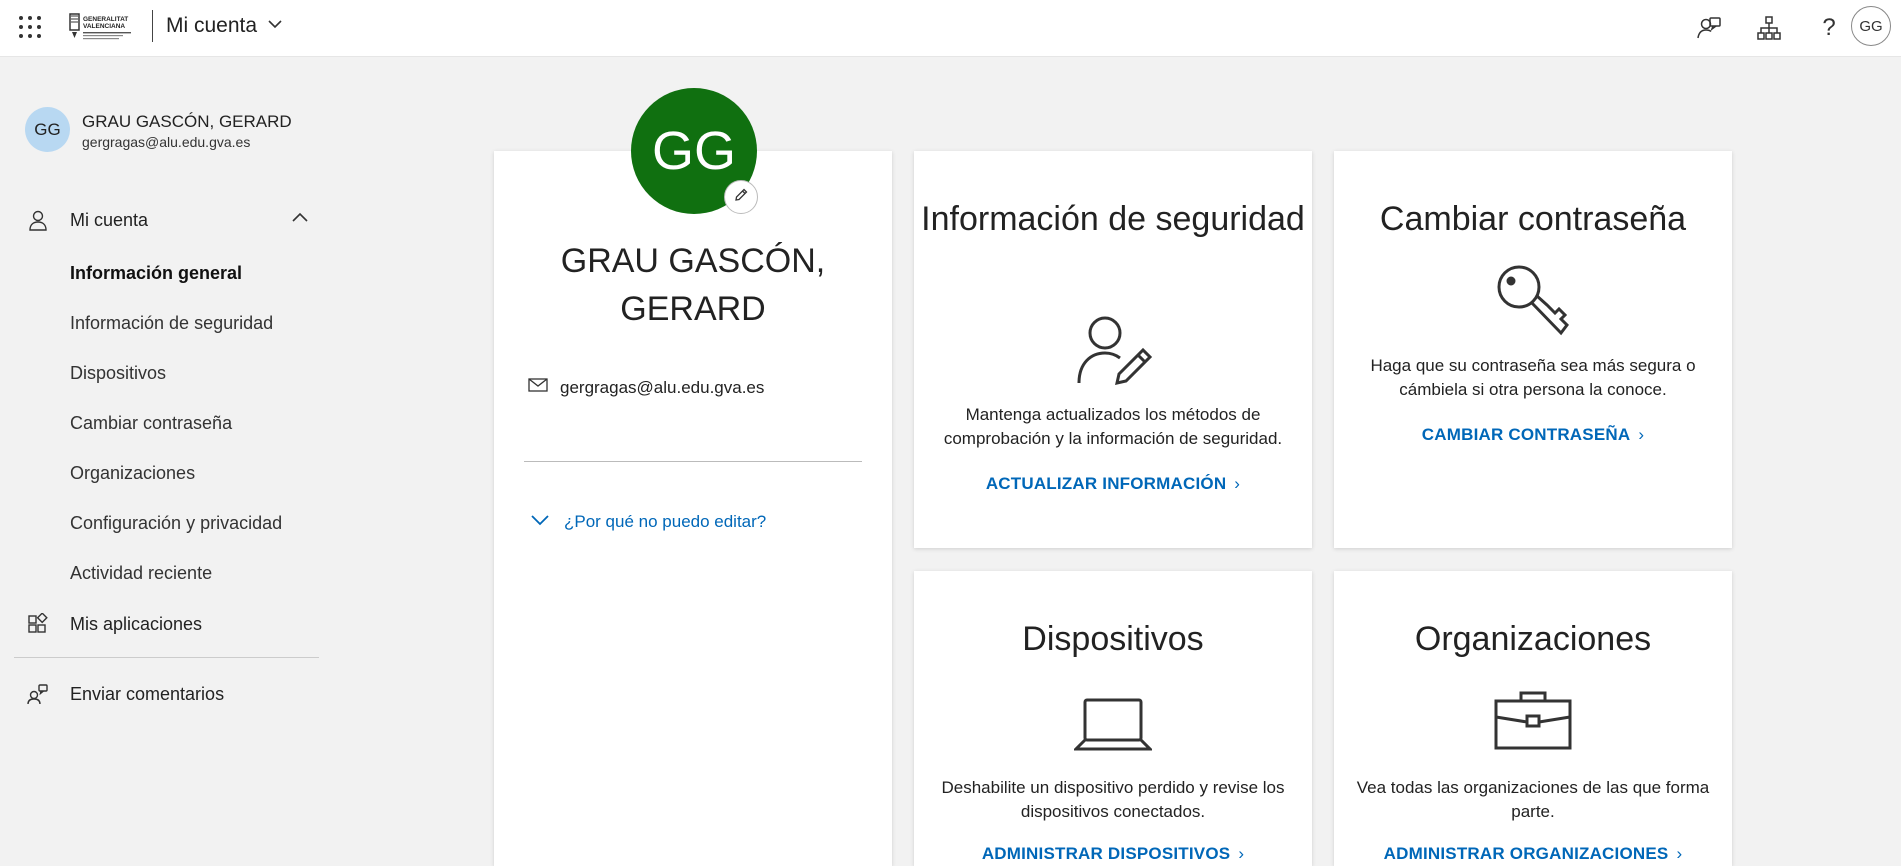 This screenshot has width=1901, height=866. What do you see at coordinates (1106, 853) in the screenshot?
I see `manage-devices-label: ADMINISTRAR DISPOSITIVOS` at bounding box center [1106, 853].